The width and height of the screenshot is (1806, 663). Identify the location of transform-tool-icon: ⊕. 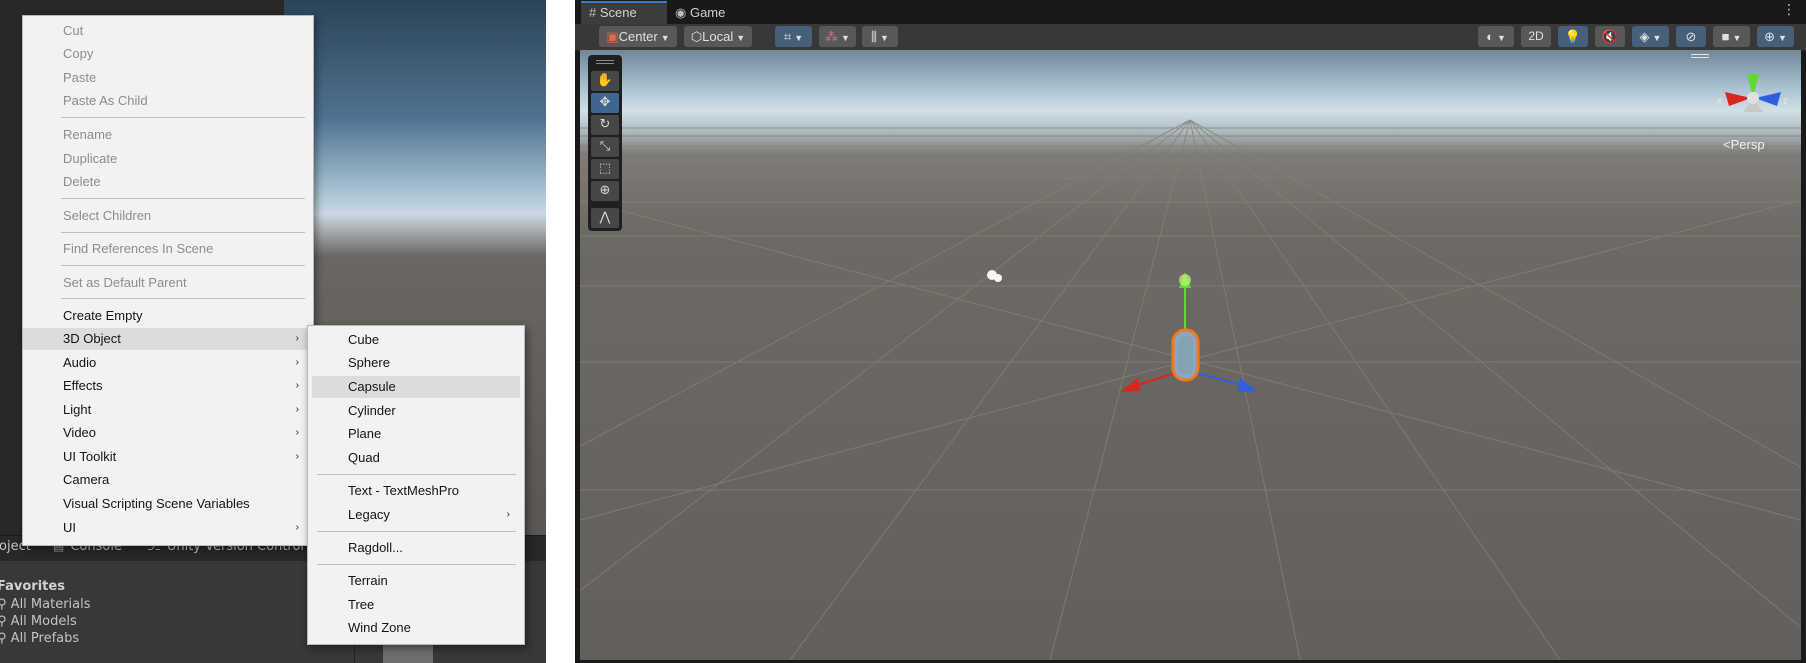
(605, 191).